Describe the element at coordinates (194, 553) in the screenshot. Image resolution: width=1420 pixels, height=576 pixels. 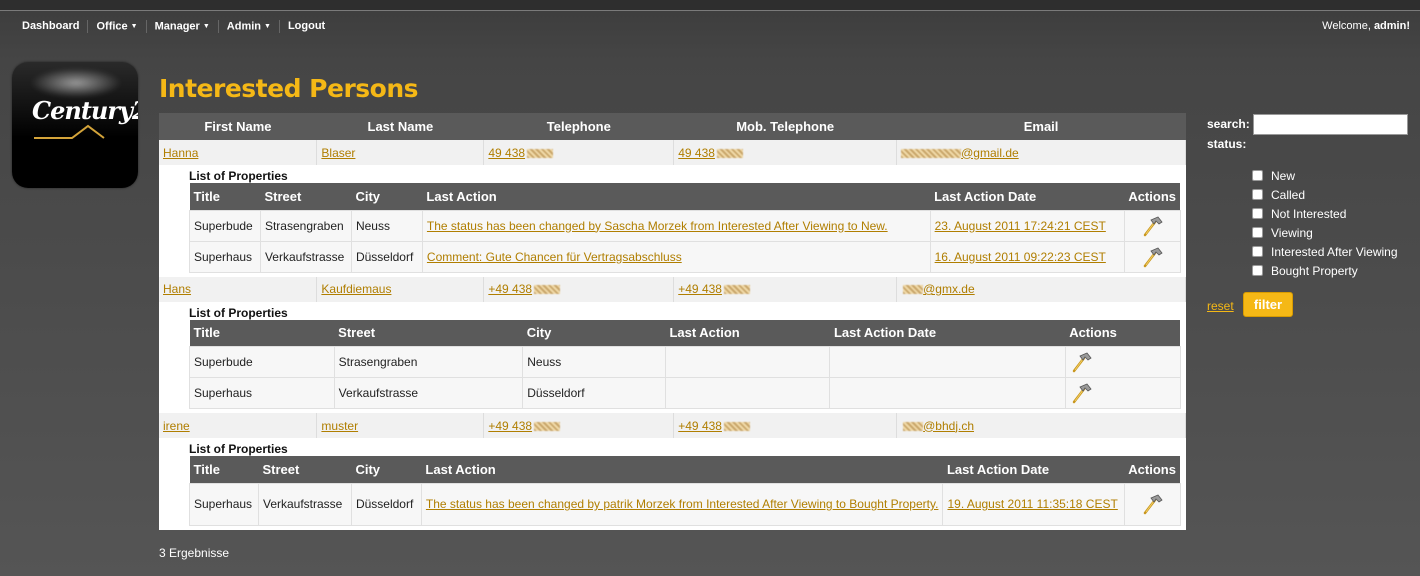
I see `results-count: 3 Ergebnisse` at that location.